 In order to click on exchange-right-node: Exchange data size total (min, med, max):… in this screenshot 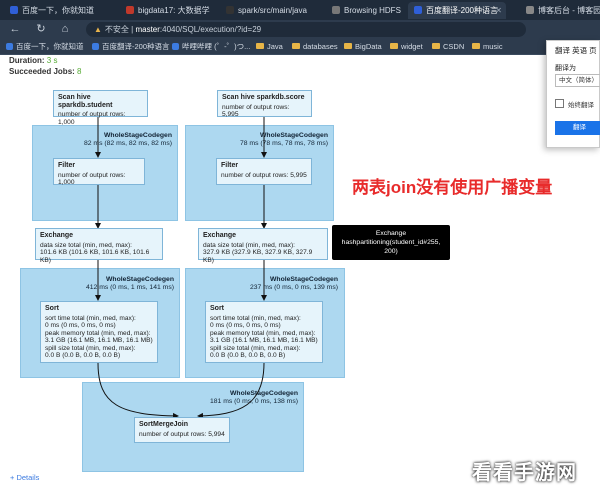, I will do `click(263, 246)`.